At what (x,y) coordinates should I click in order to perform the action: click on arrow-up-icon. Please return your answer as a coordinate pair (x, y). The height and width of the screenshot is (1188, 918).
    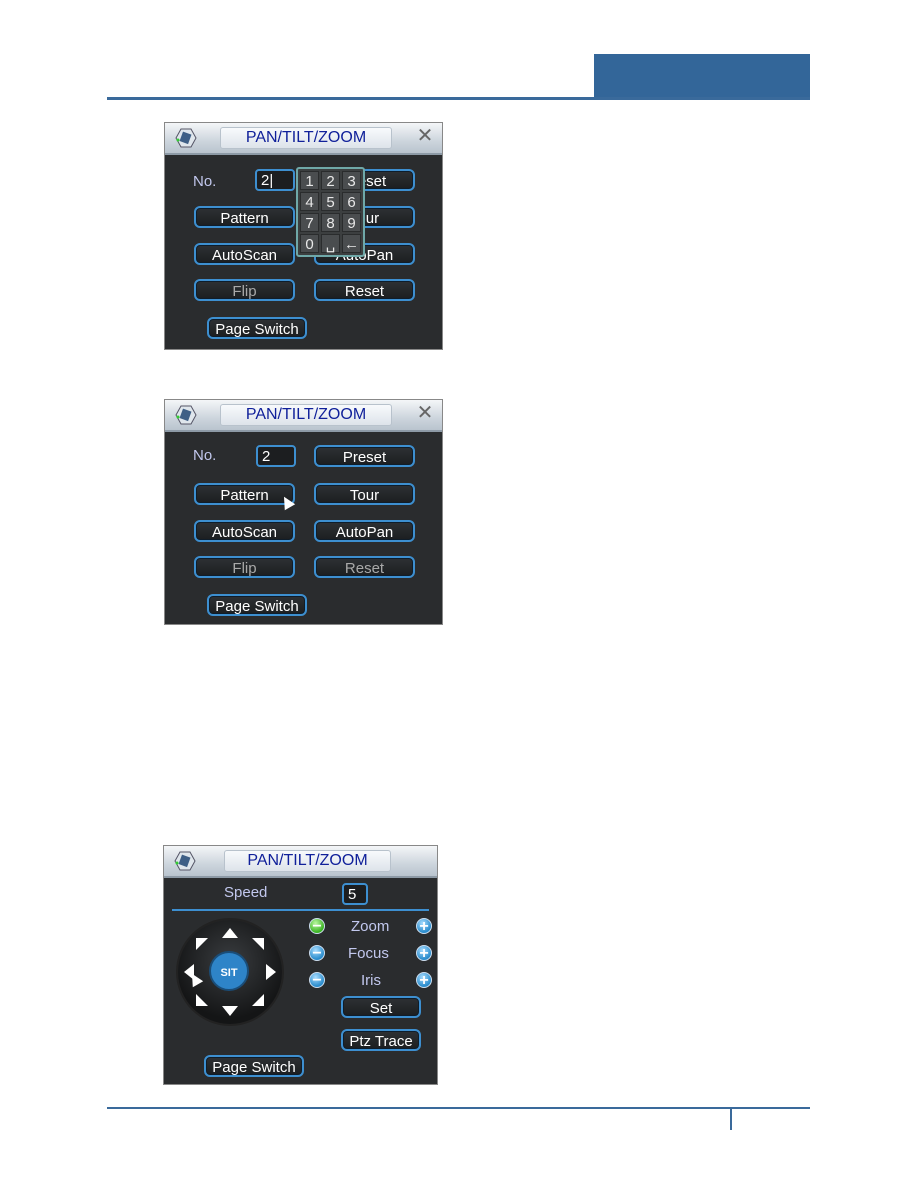
    Looking at the image, I should click on (230, 933).